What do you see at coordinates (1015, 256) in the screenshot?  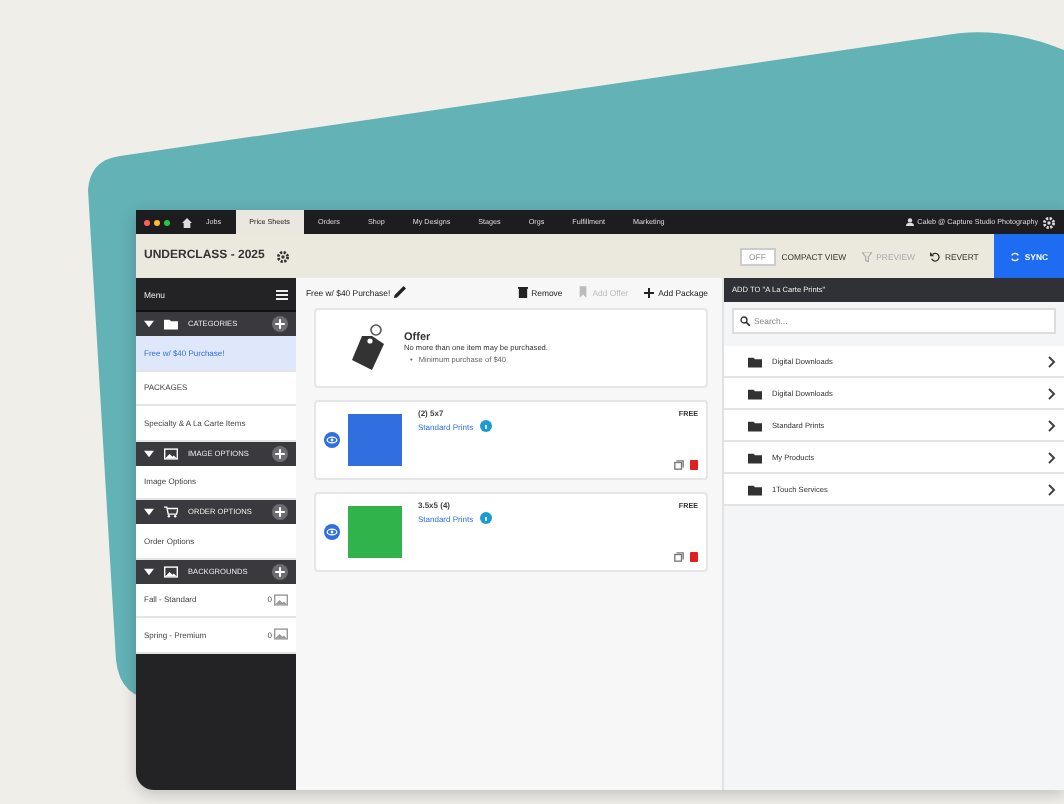 I see `sync-icon` at bounding box center [1015, 256].